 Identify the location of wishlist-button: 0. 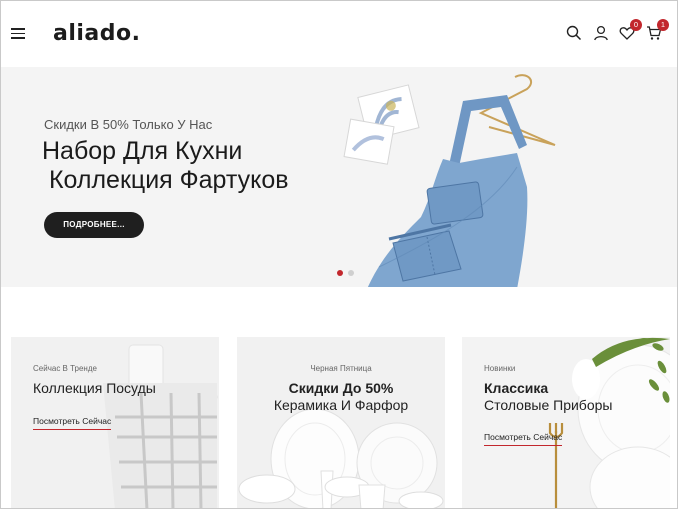
(630, 30).